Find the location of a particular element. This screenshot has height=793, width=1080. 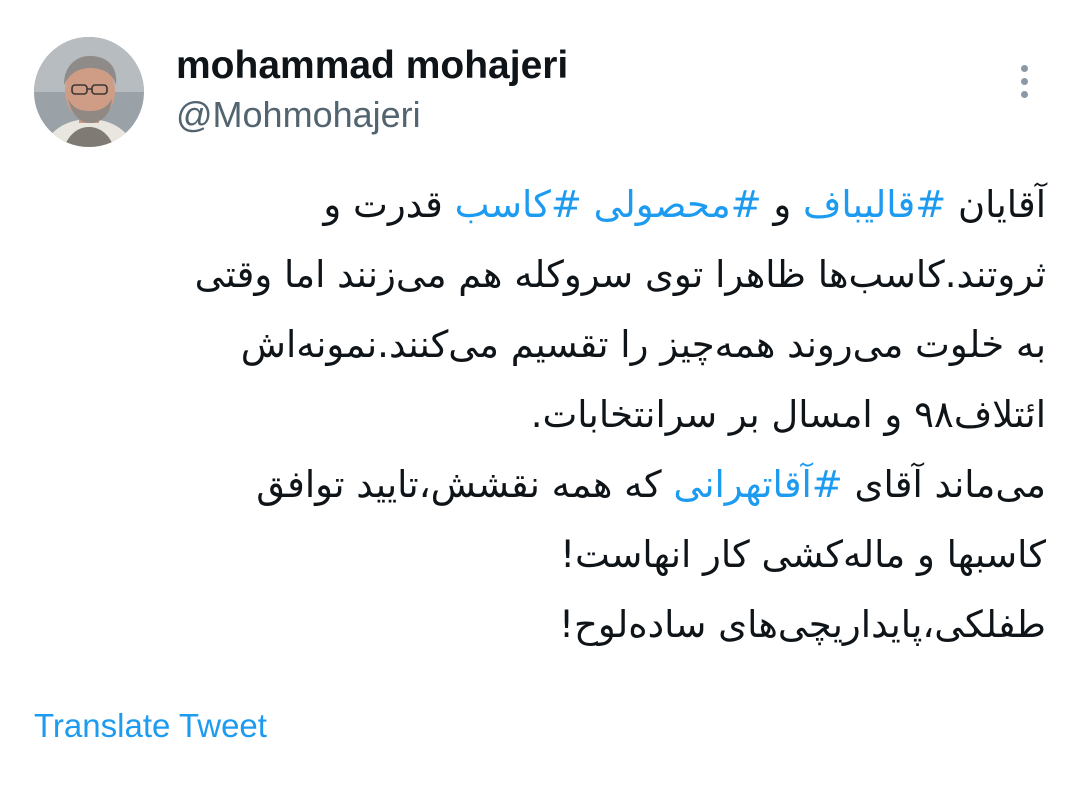

profile-photo is located at coordinates (89, 92).